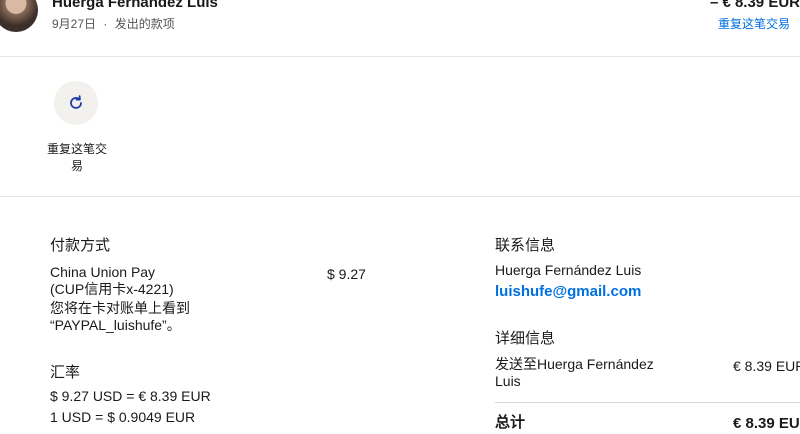 The height and width of the screenshot is (434, 800). I want to click on transaction-amount: – € 8.39 EUR, so click(754, 5).